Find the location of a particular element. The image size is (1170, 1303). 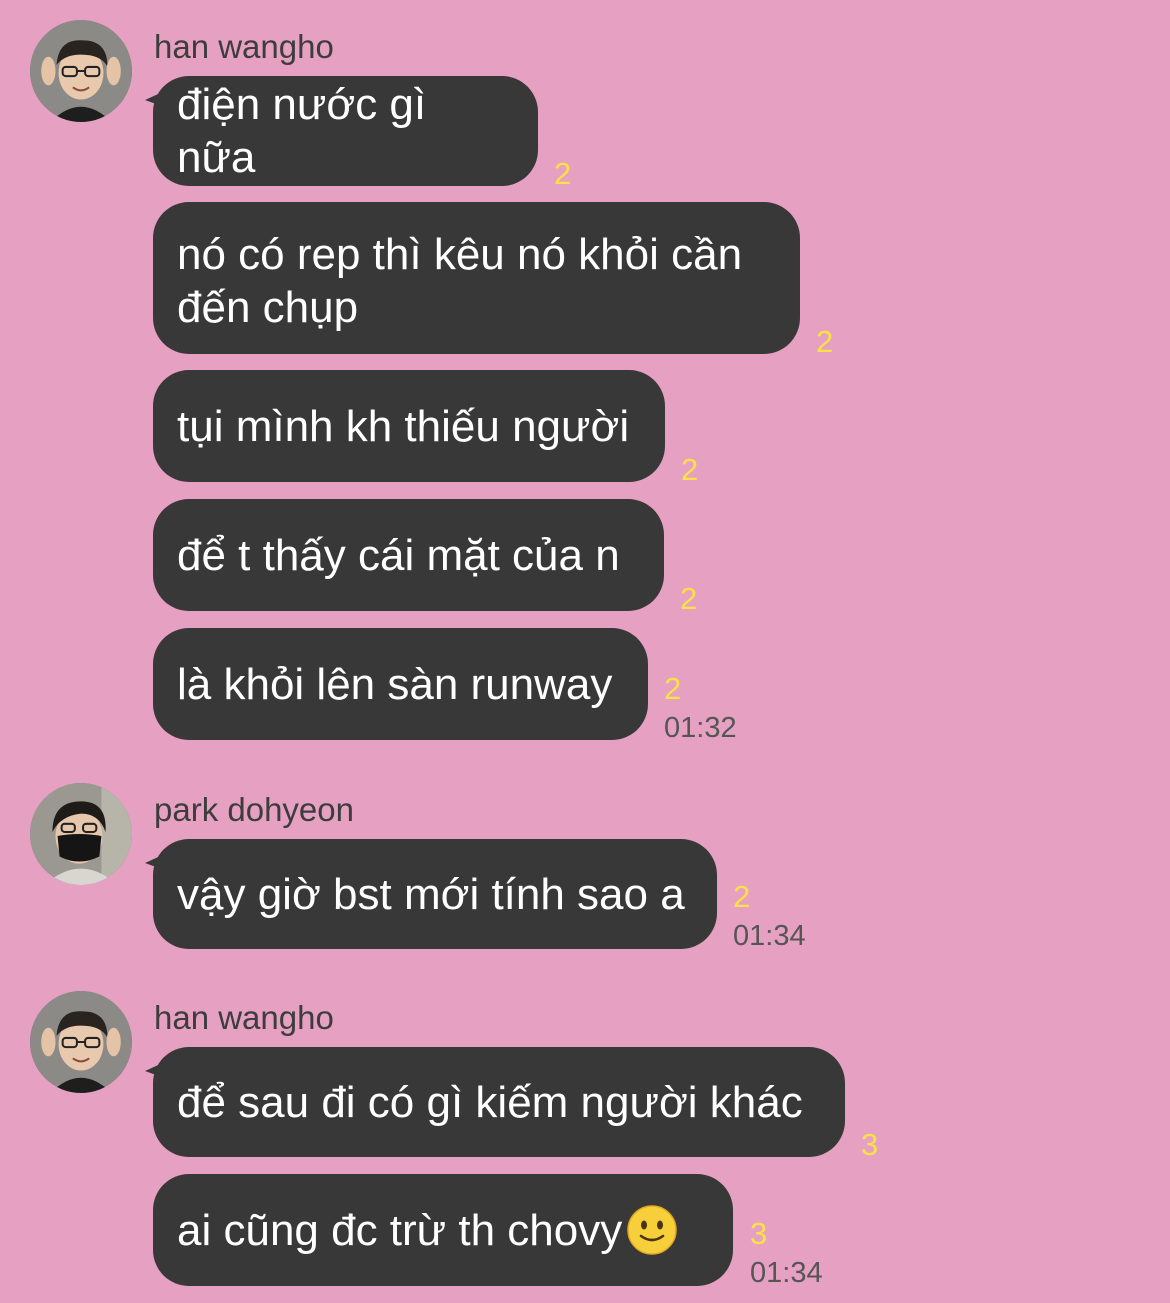

message-bubble: điện nước gì nữa is located at coordinates (345, 131).